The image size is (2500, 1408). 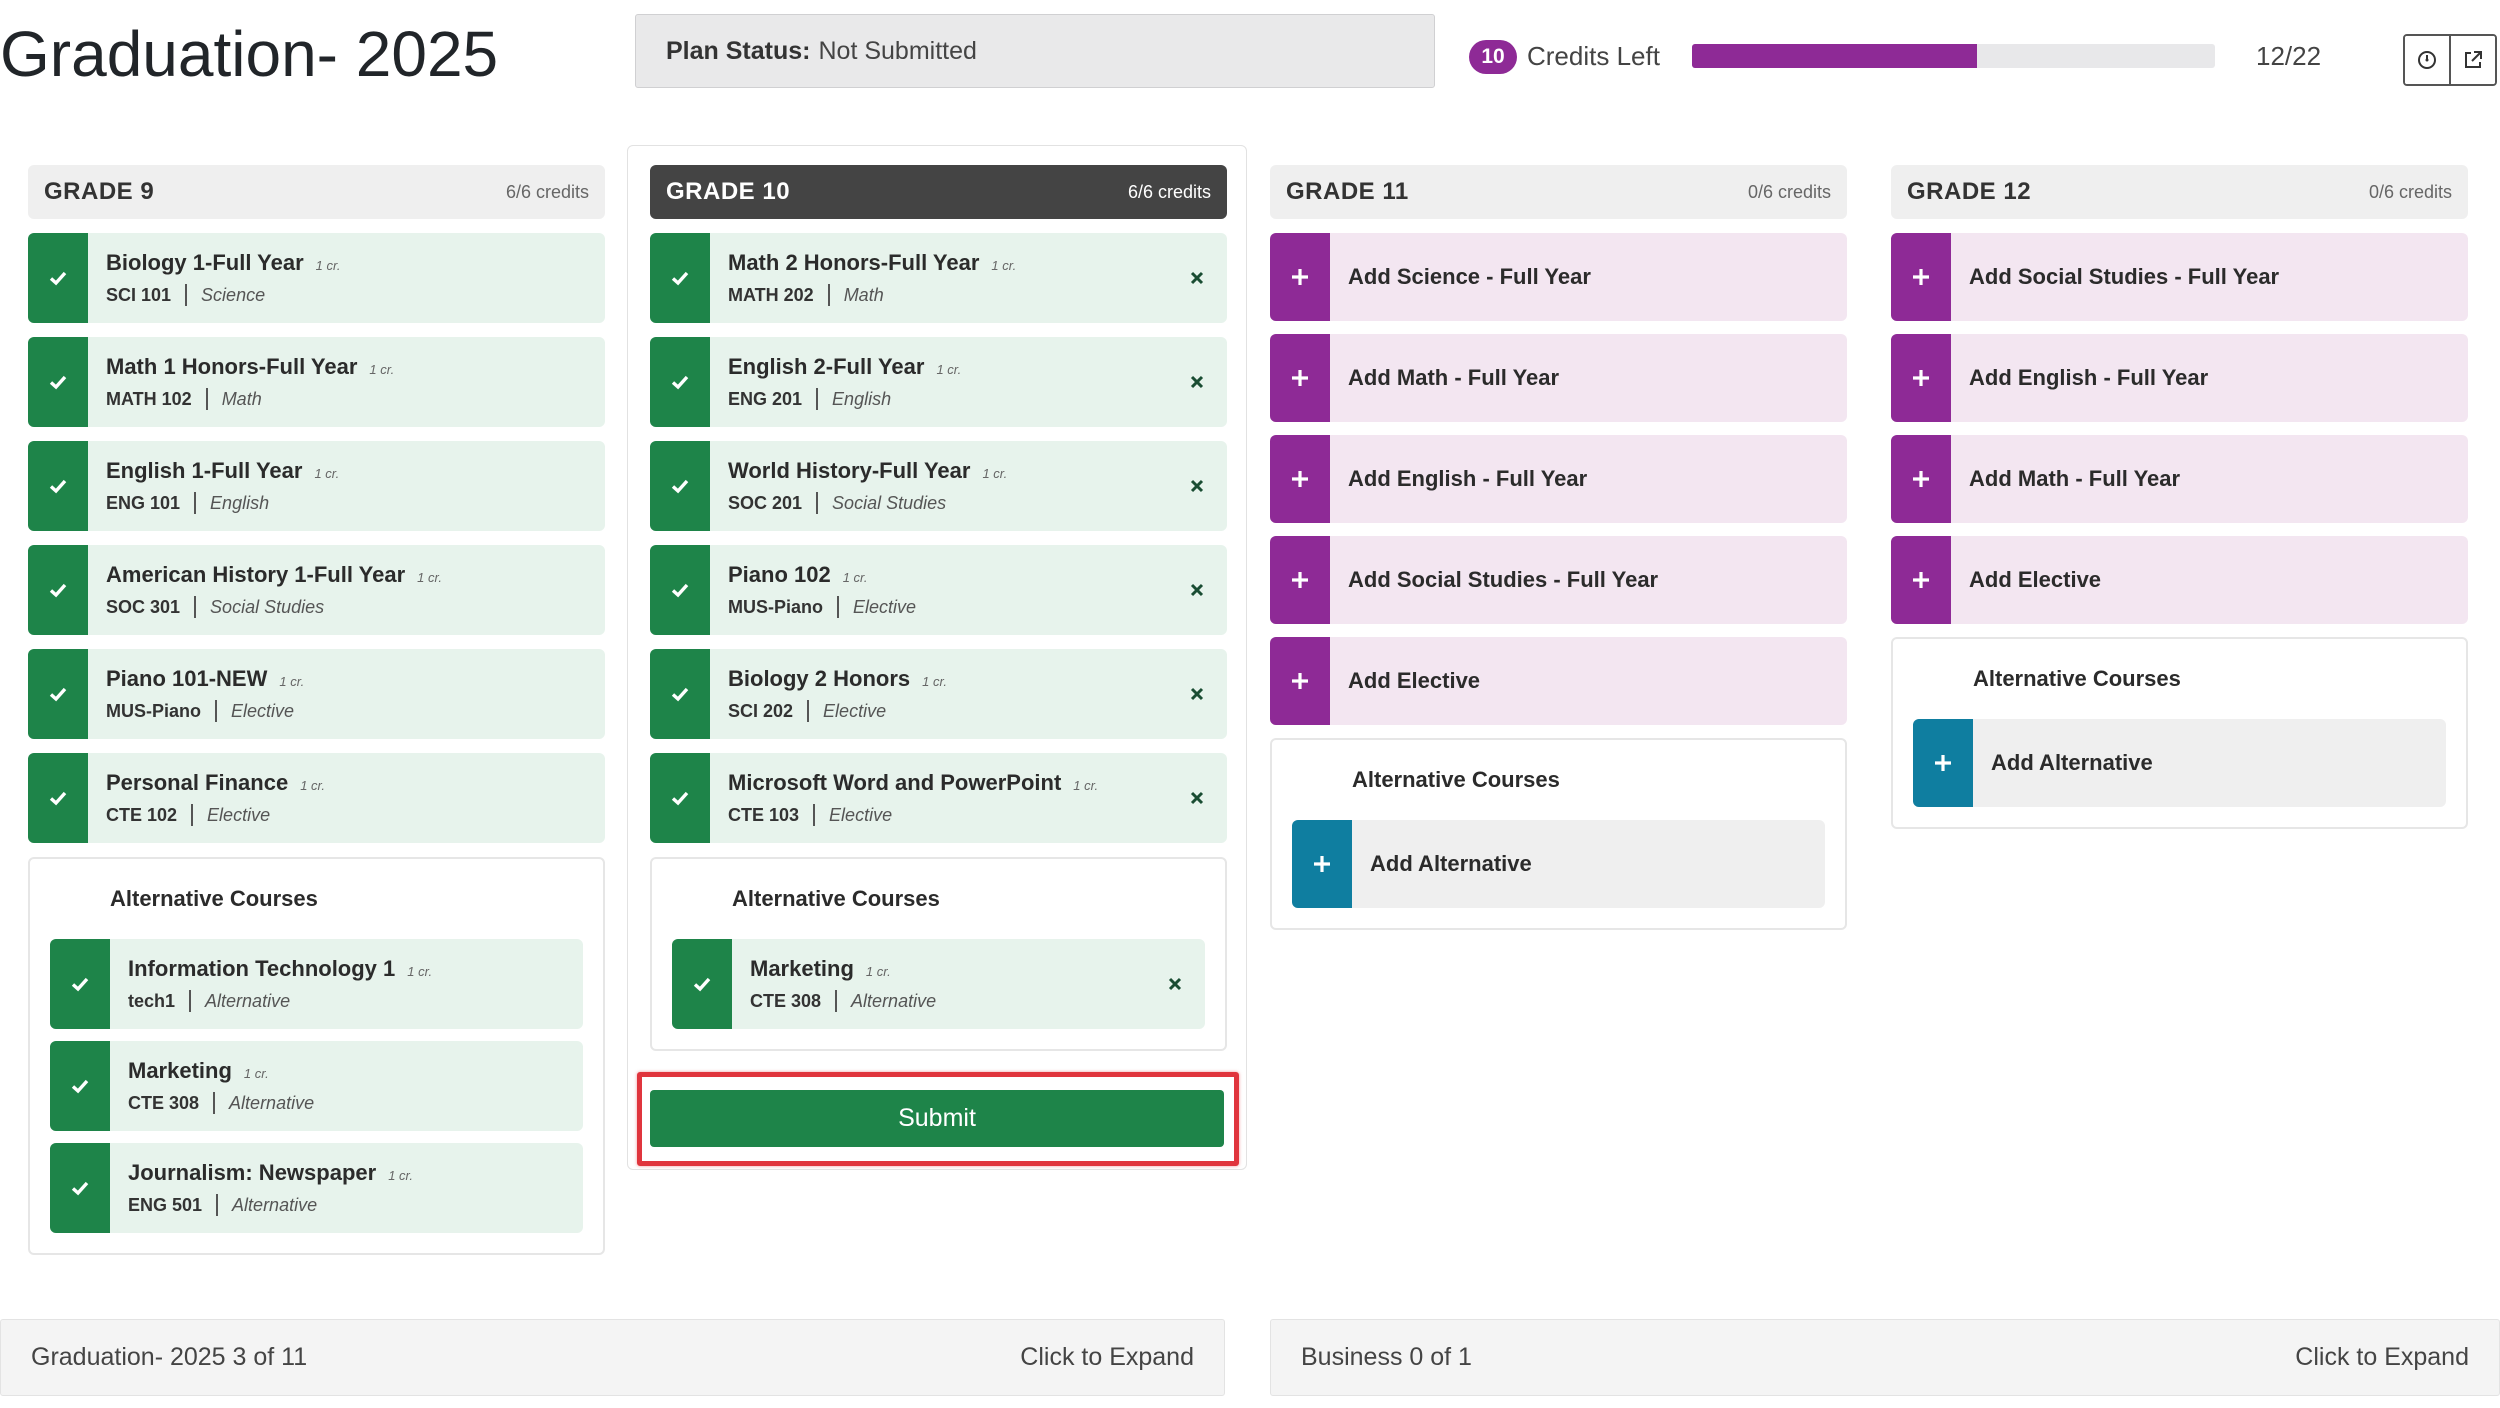 I want to click on course-card: English 2-Full Year 1 cr. ENG 201 English, so click(x=938, y=382).